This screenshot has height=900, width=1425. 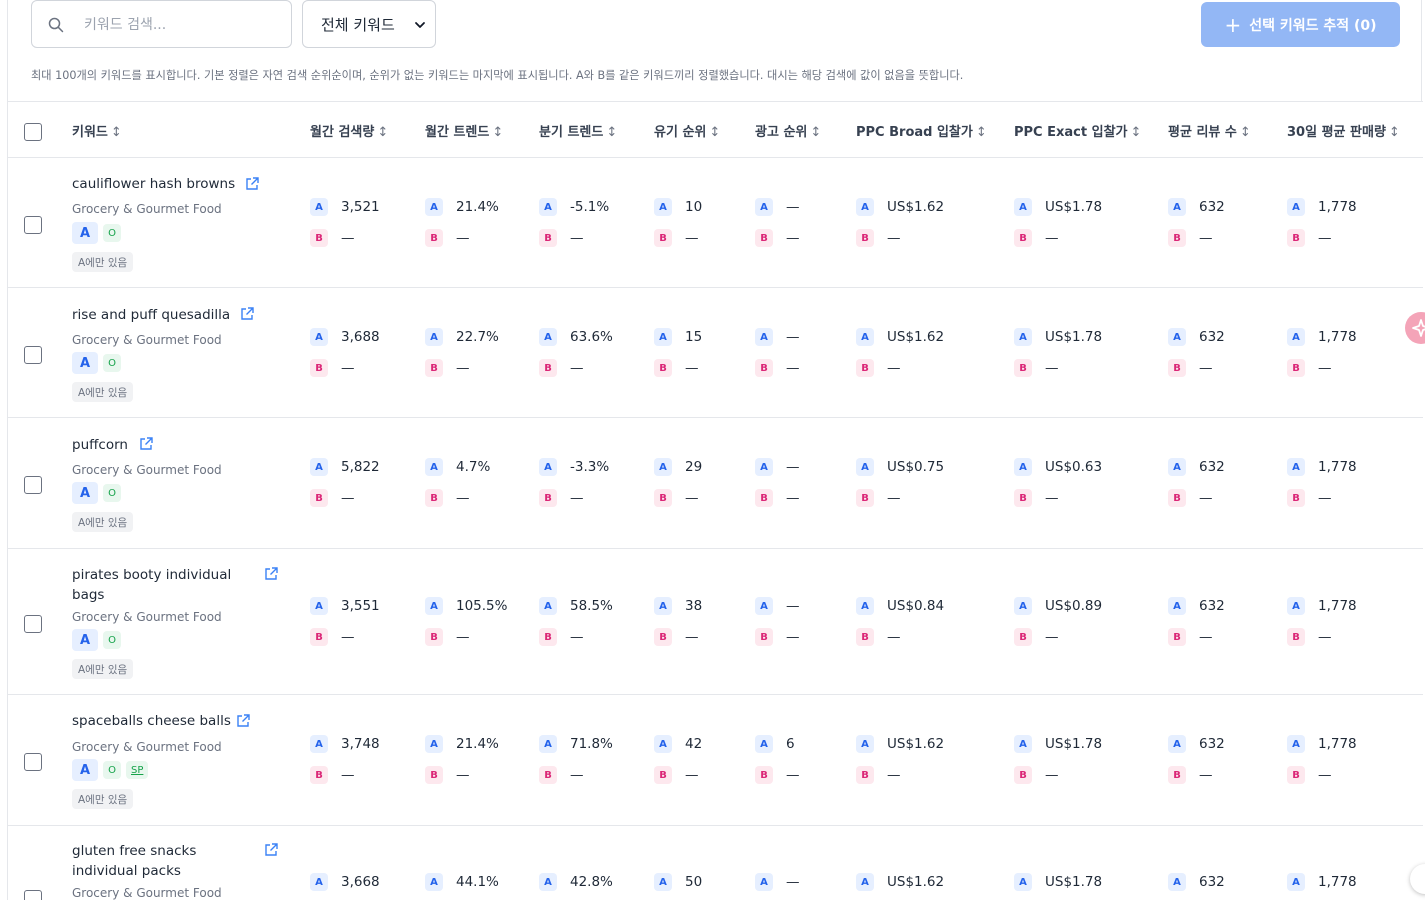 What do you see at coordinates (97, 130) in the screenshot?
I see `header-keyword: 키워드 ↕` at bounding box center [97, 130].